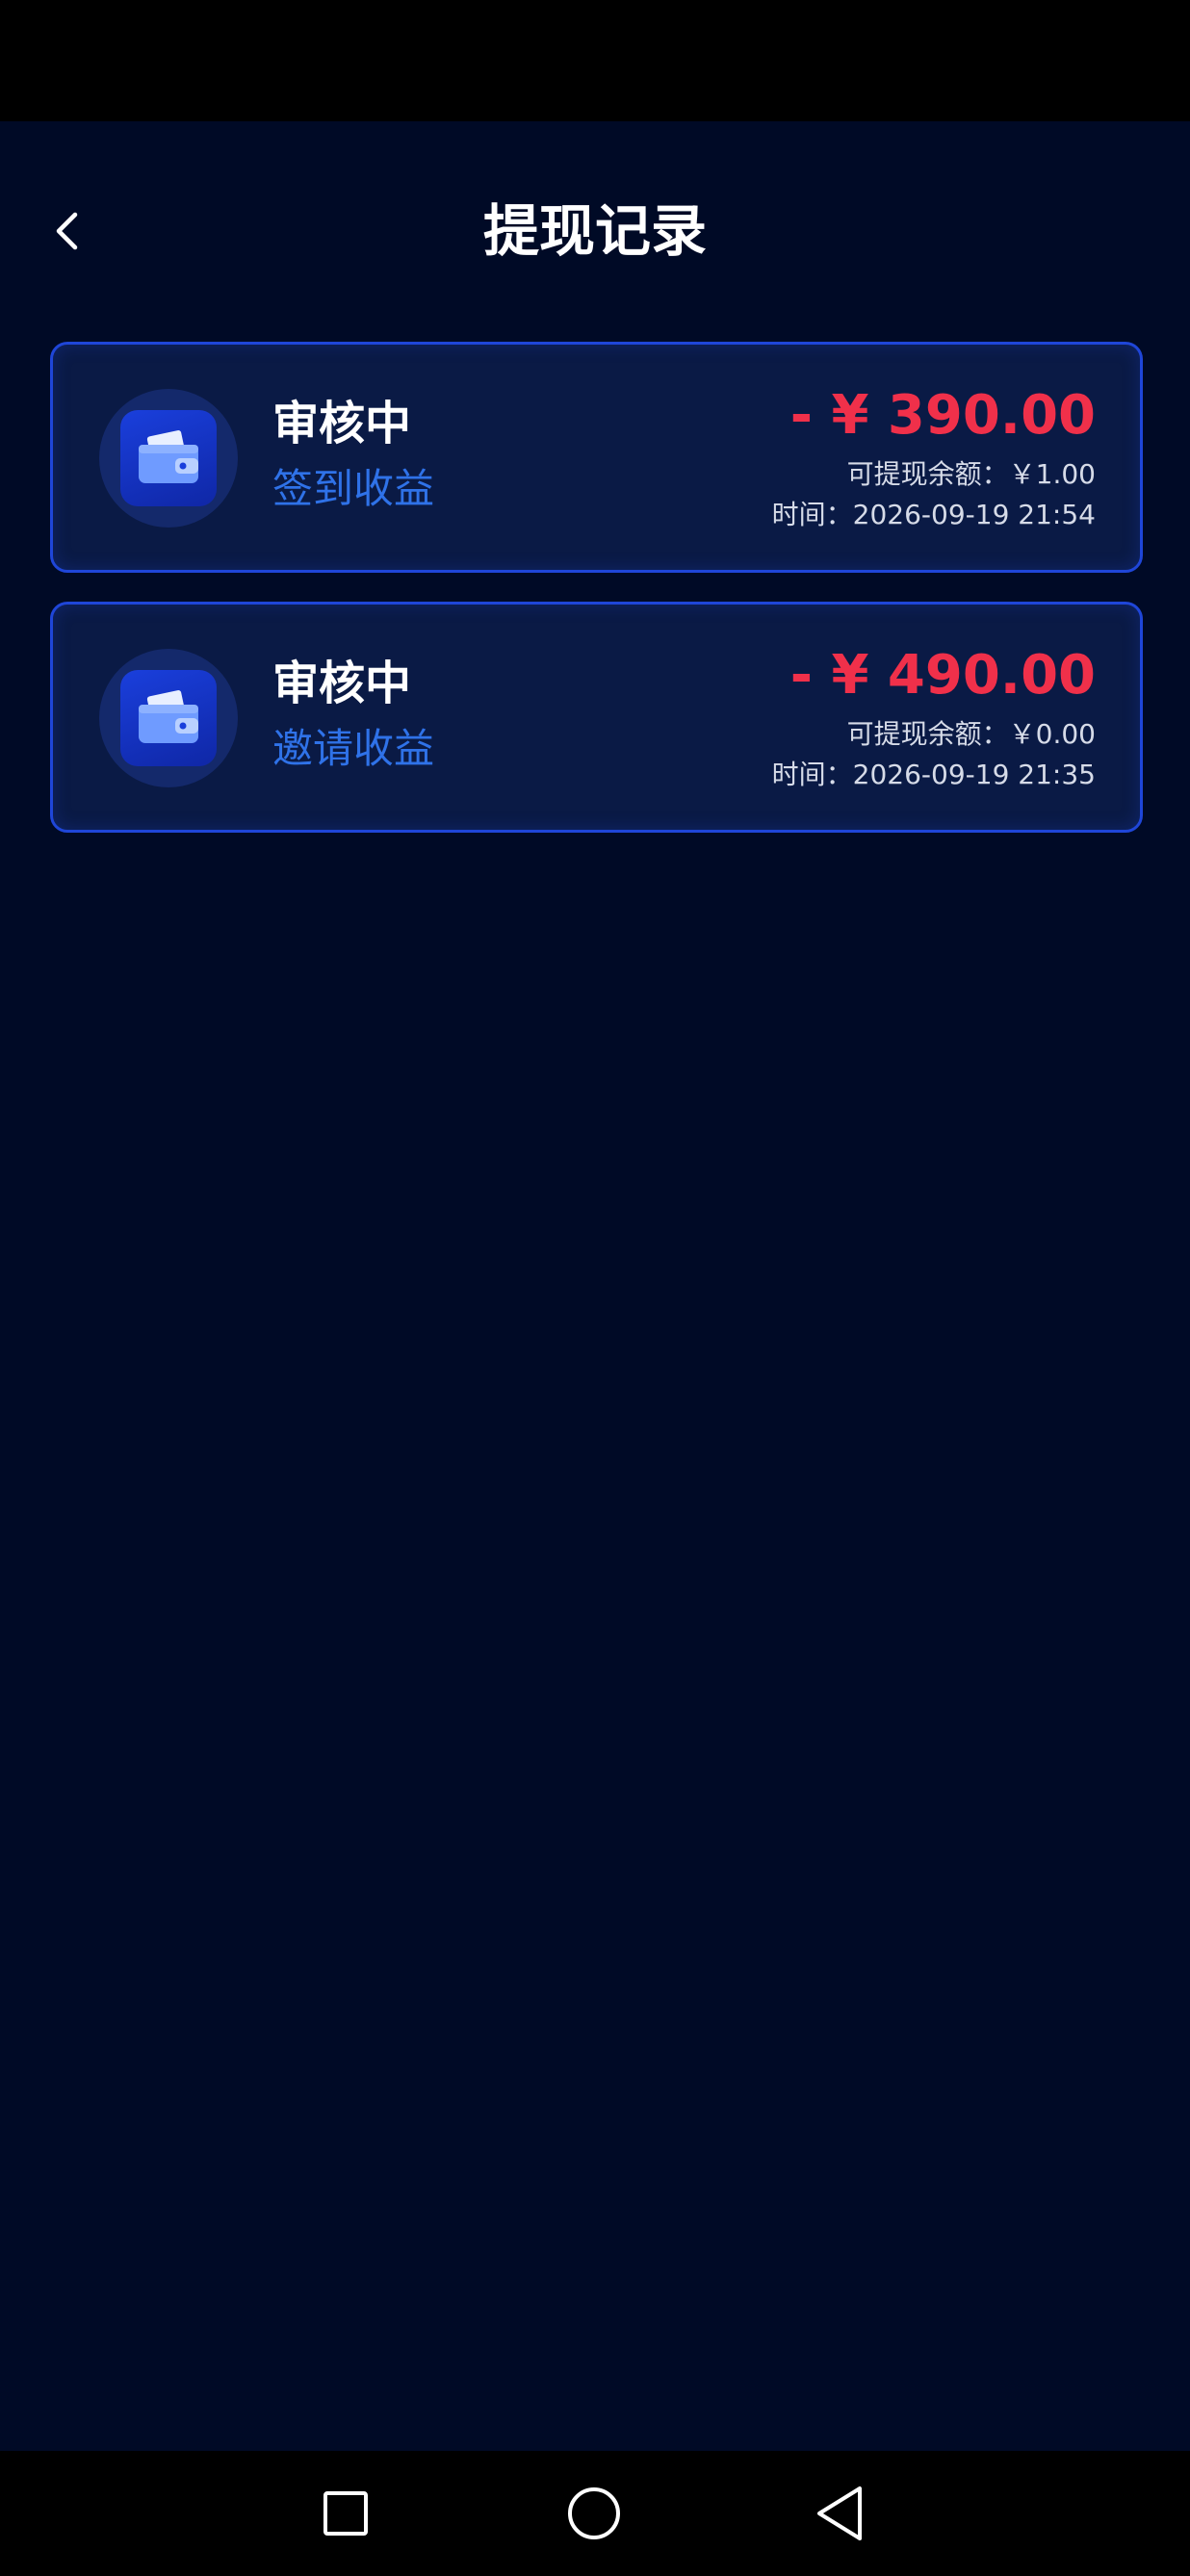  Describe the element at coordinates (943, 416) in the screenshot. I see `record-amount: - ¥ 390.00` at that location.